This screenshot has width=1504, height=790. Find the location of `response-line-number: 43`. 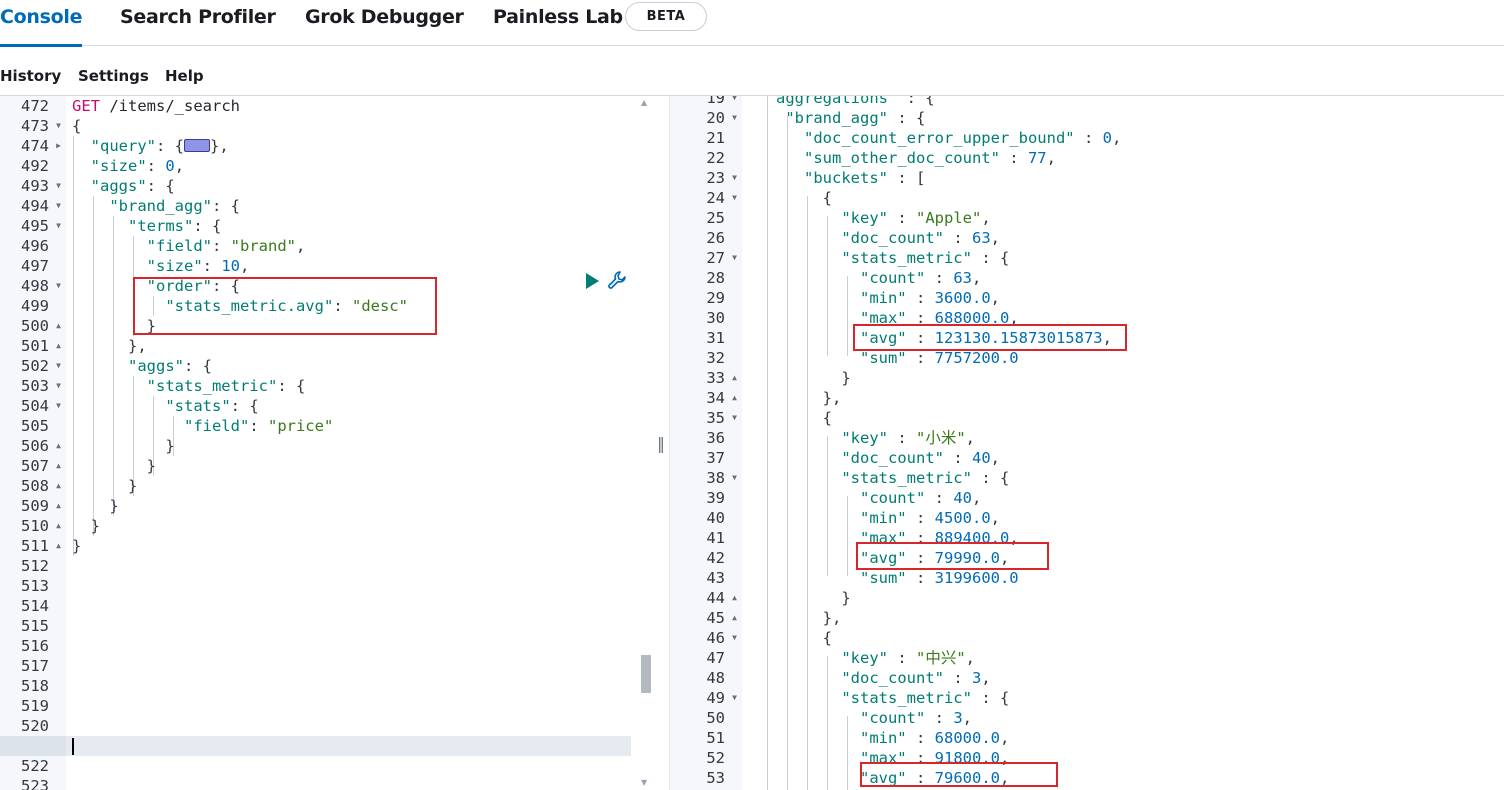

response-line-number: 43 is located at coordinates (715, 578).